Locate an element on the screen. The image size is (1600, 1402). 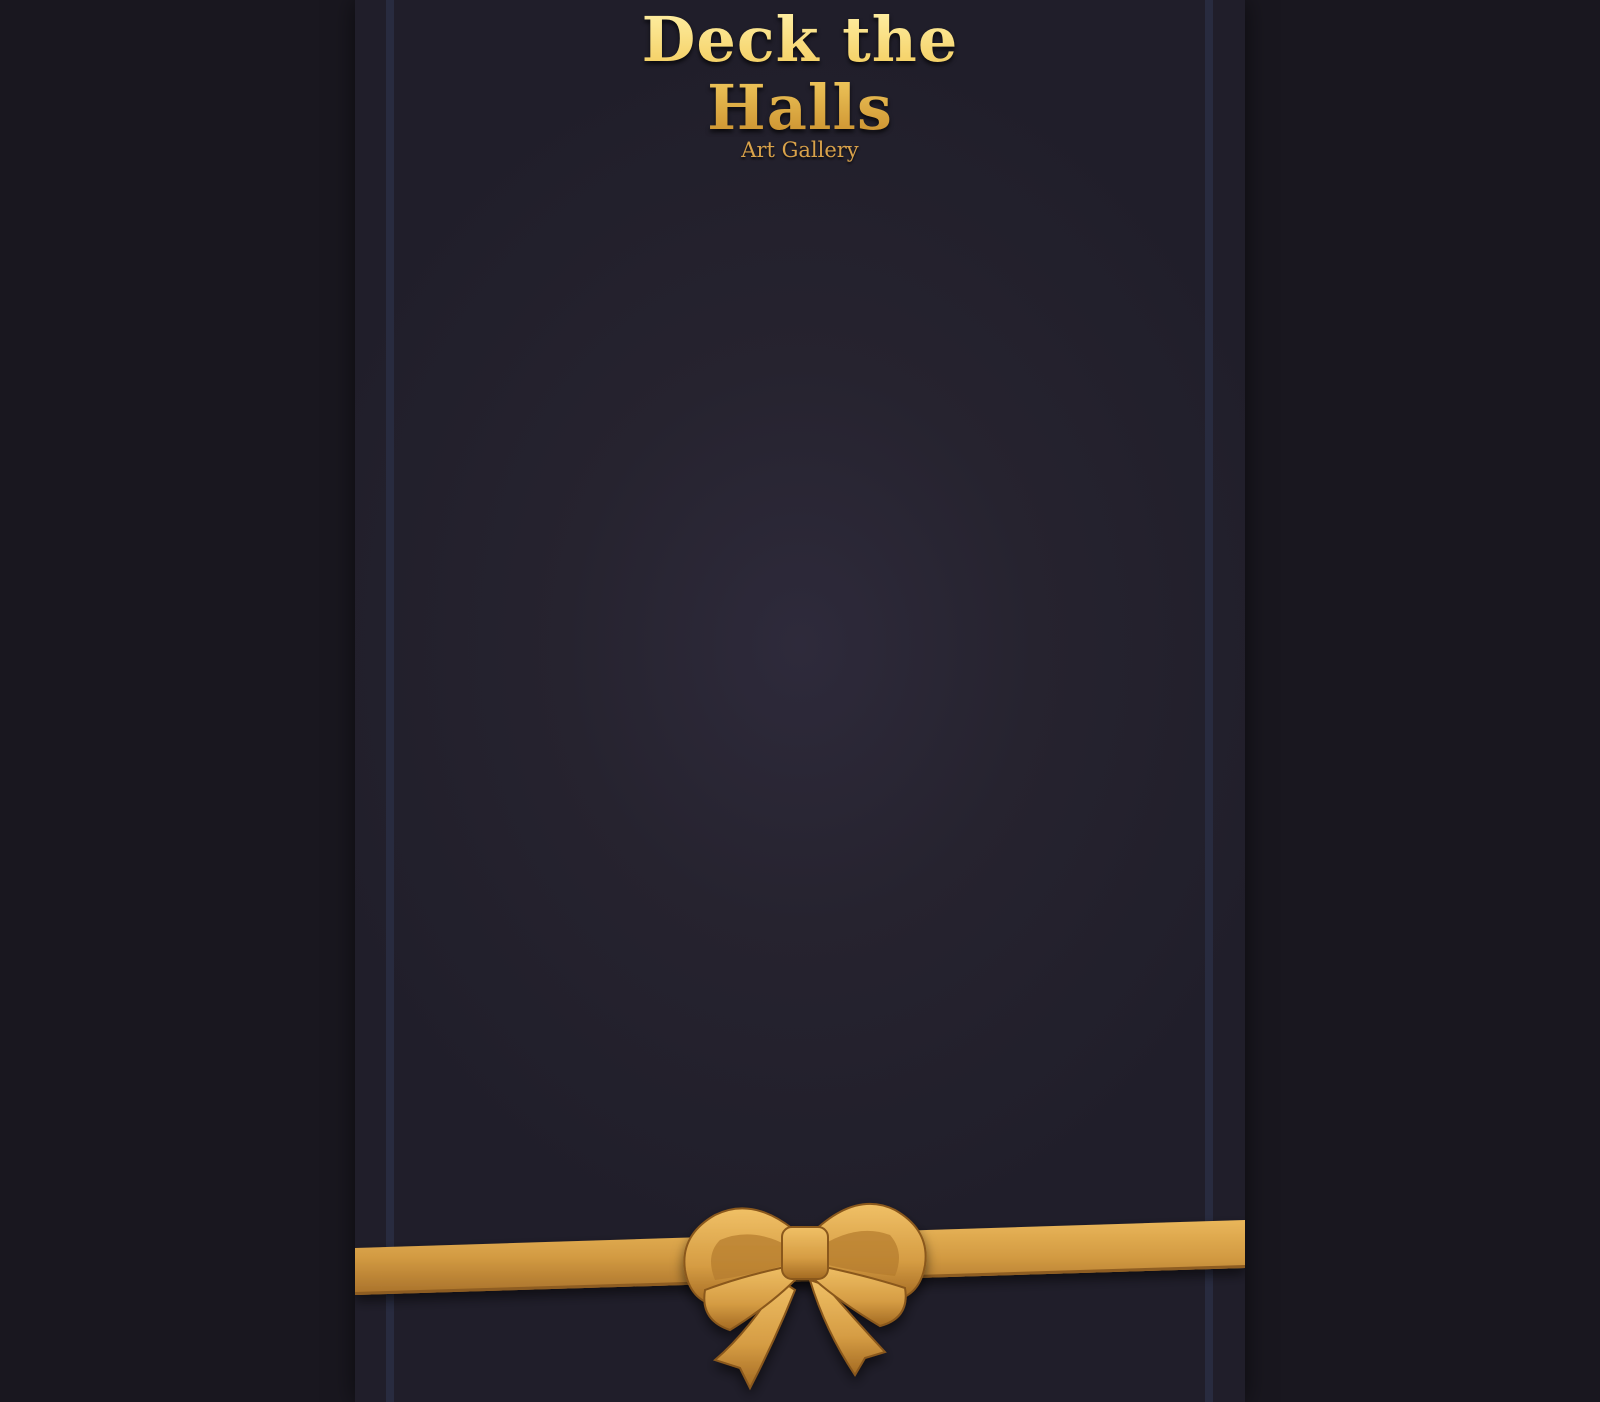
ribbon-icon is located at coordinates (800, 1296).